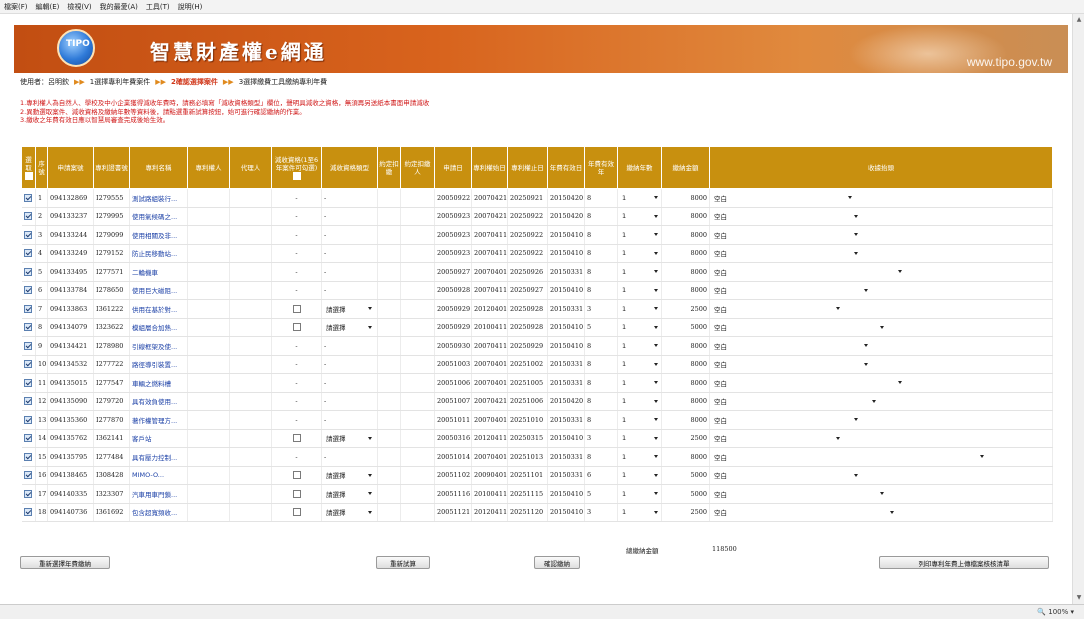 Image resolution: width=1084 pixels, height=619 pixels. I want to click on menu-favorites: 我的最愛(A), so click(119, 7).